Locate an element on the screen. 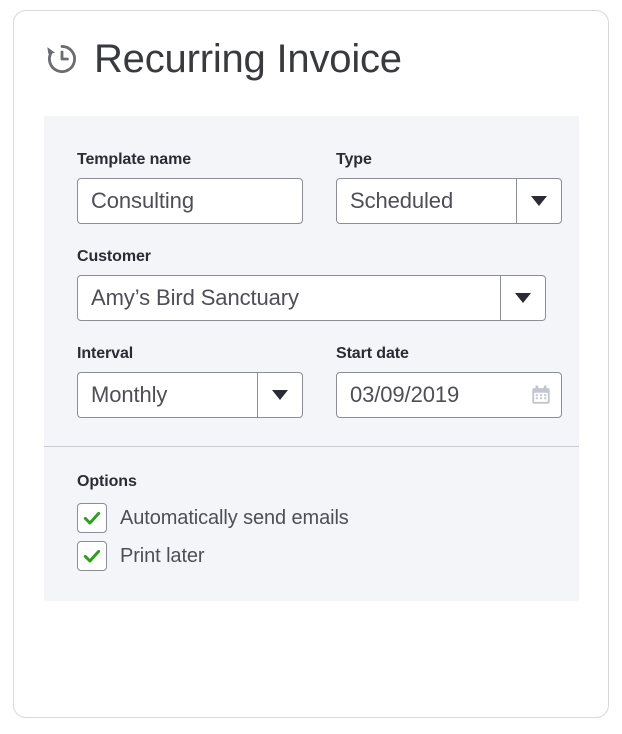 This screenshot has height=734, width=622. calendar-icon is located at coordinates (541, 394).